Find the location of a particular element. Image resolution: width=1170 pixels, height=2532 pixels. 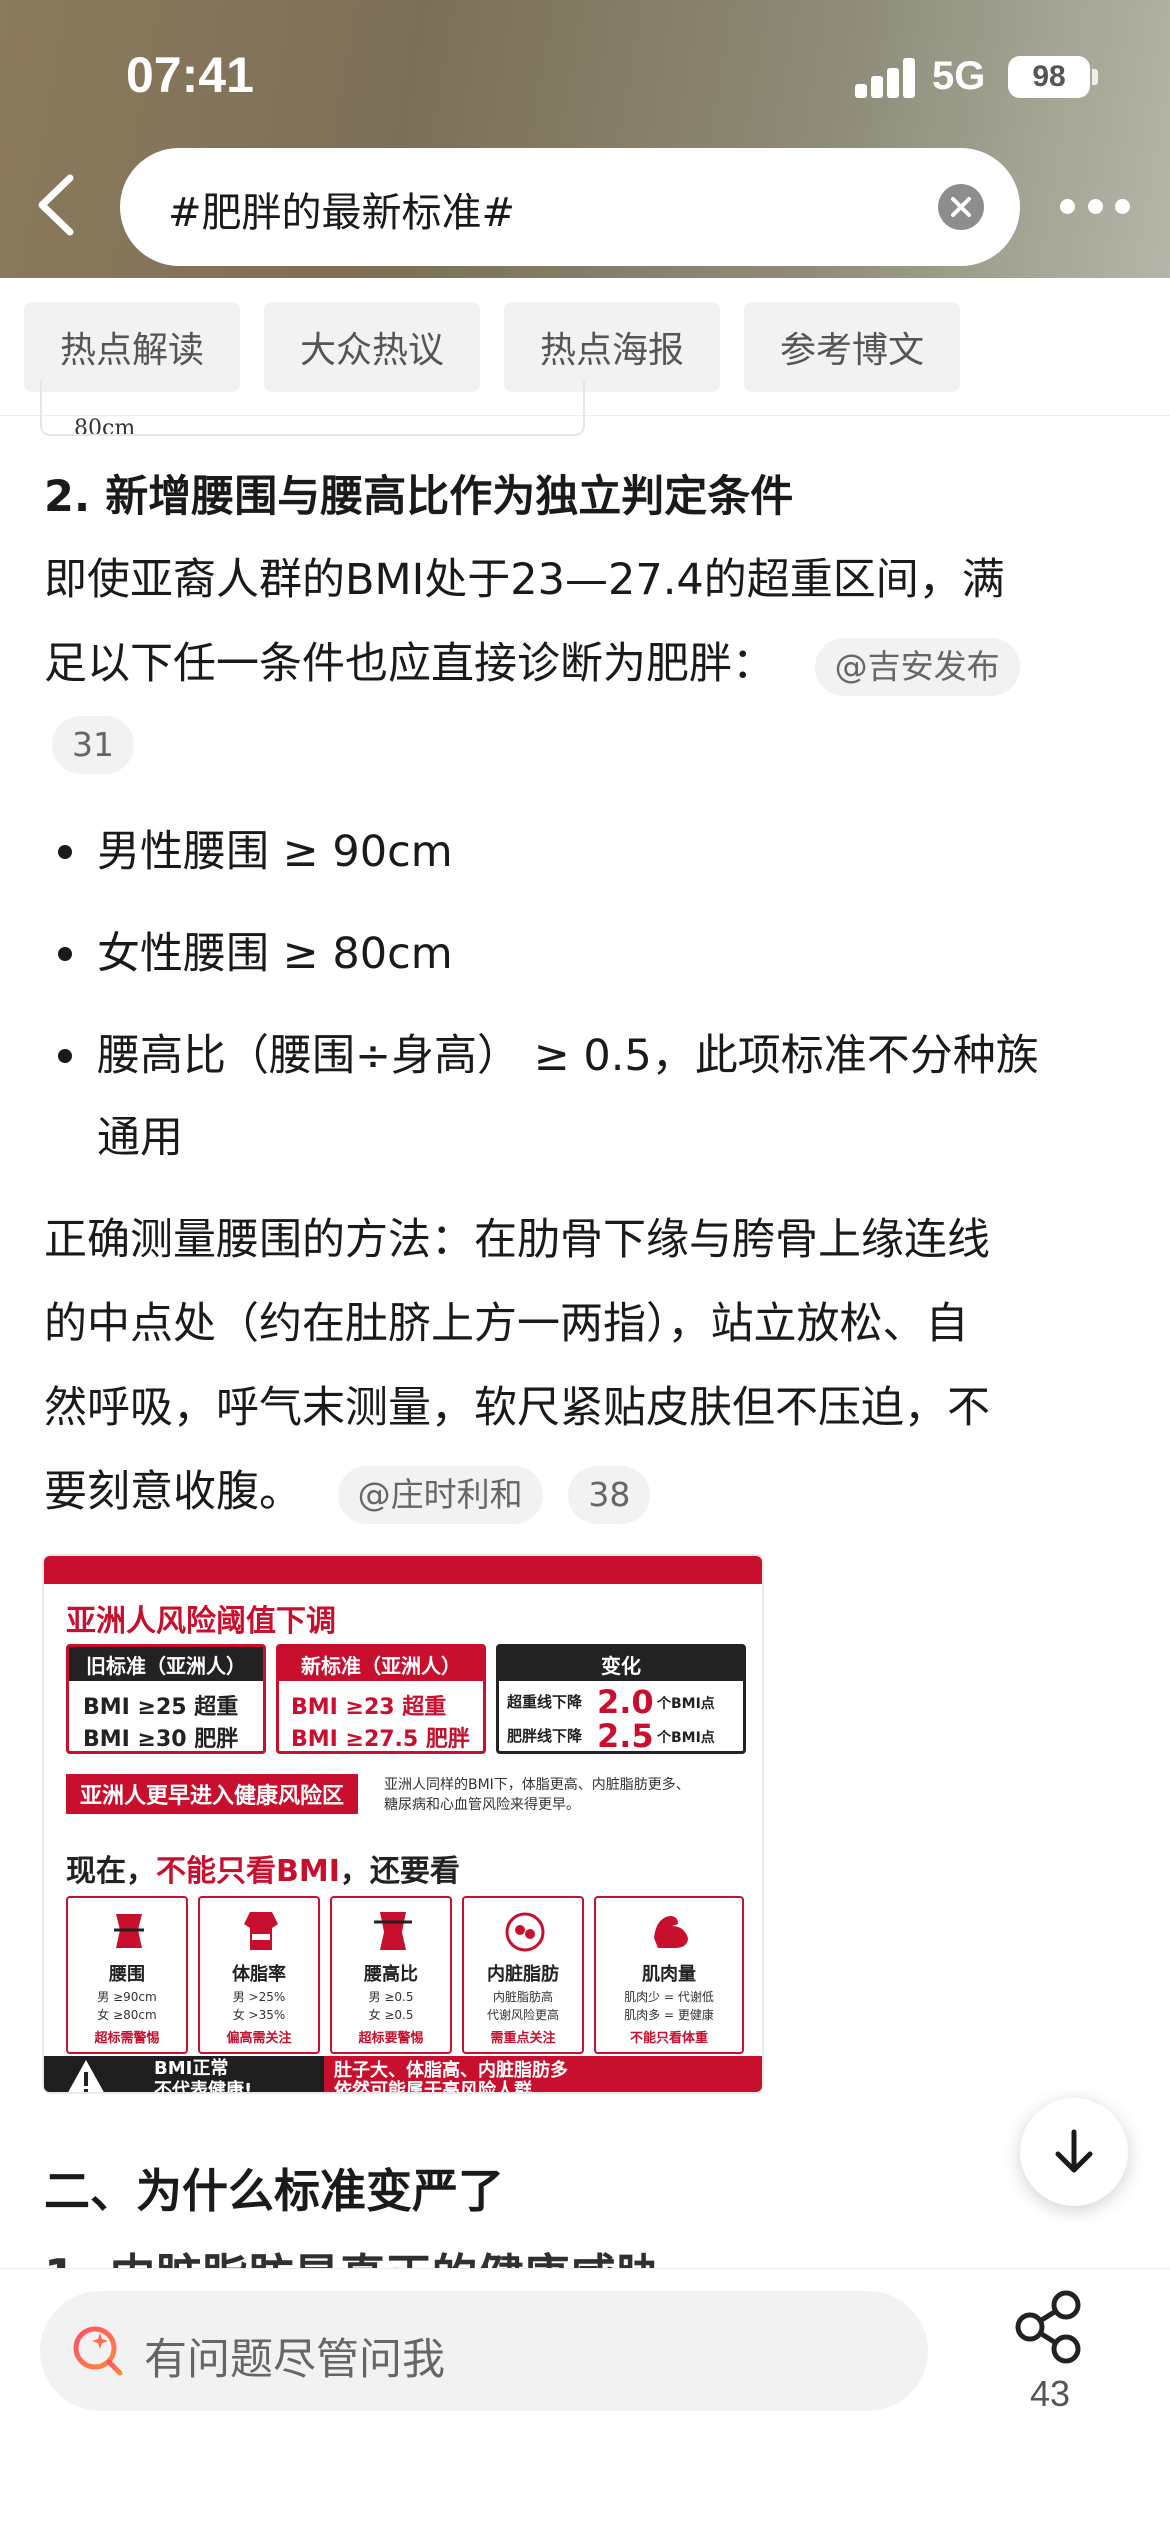

metric-tag: 需重点关注 is located at coordinates (523, 2038).